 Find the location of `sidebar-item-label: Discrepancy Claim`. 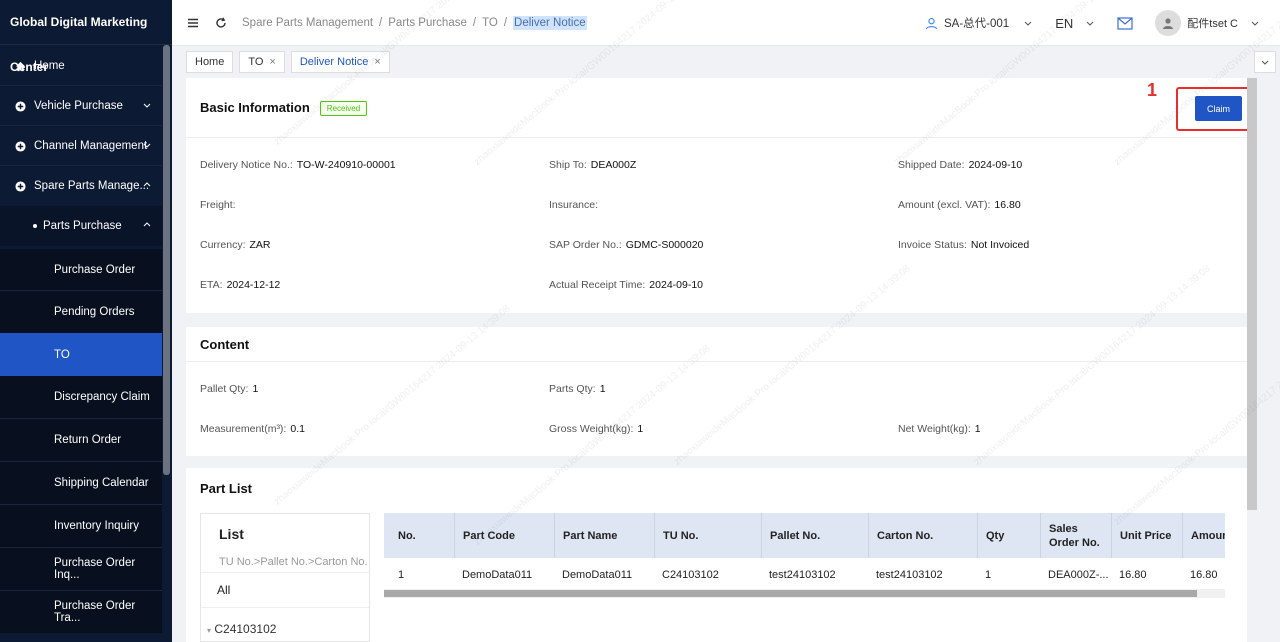

sidebar-item-label: Discrepancy Claim is located at coordinates (102, 397).